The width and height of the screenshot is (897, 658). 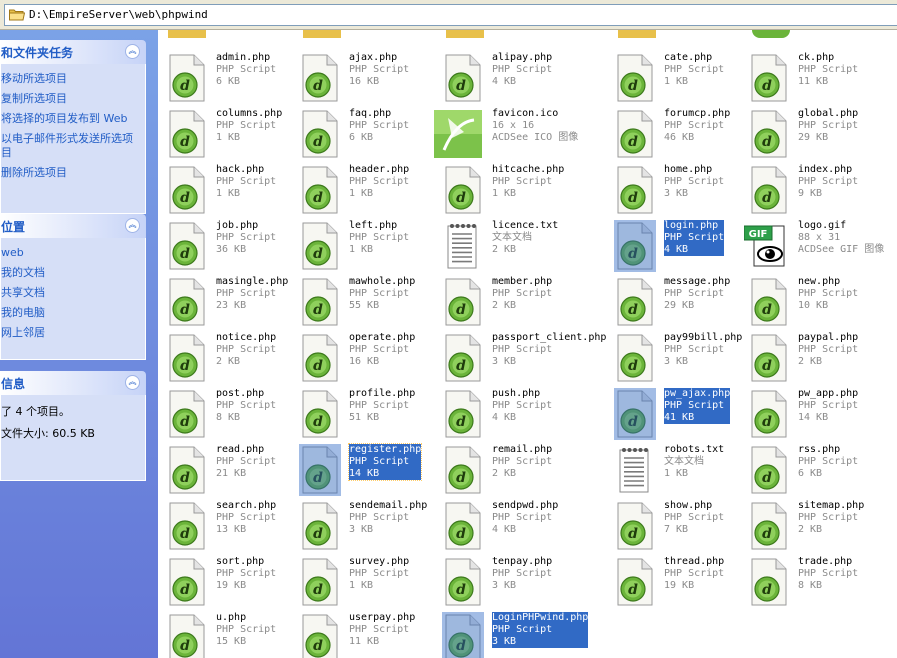 I want to click on file-item: d survey.php PHP Script 1 KB, so click(x=362, y=582).